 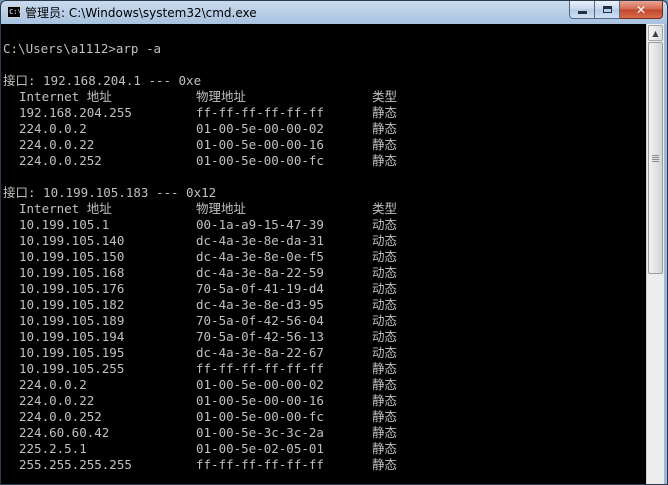 I want to click on entry-mac: 01-00-5e-02-05-01, so click(x=260, y=448).